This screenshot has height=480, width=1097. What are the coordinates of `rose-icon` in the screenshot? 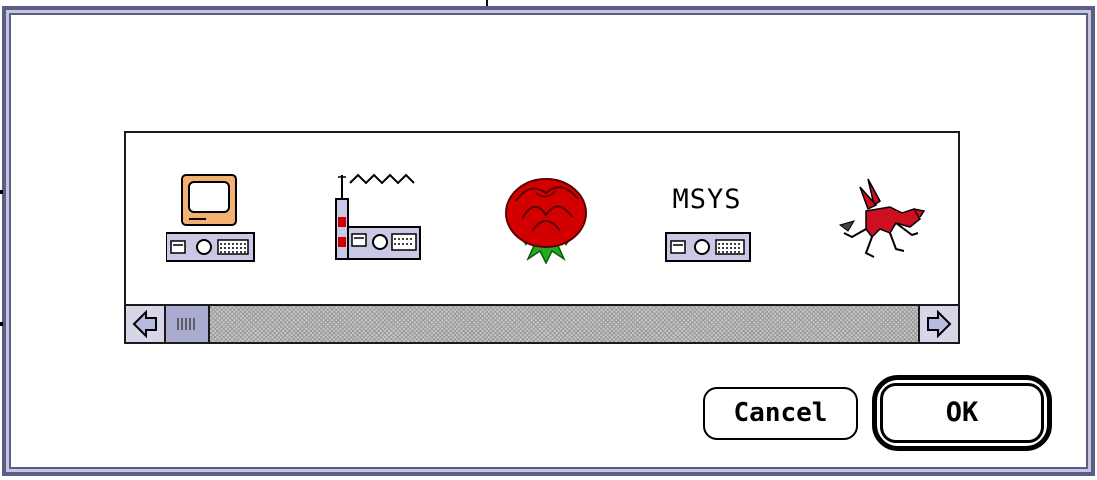 It's located at (546, 221).